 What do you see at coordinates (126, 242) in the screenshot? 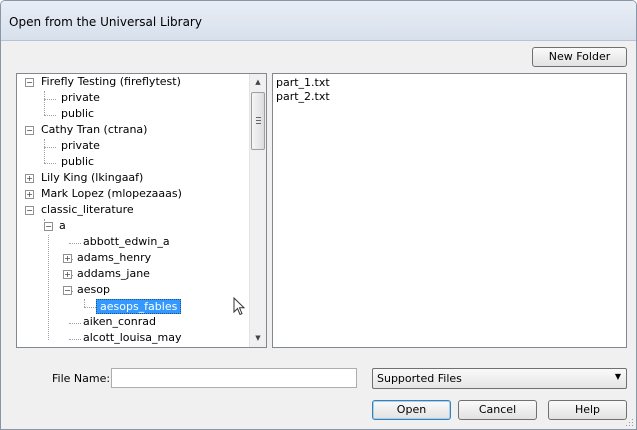
I see `tree-node: abbott_edwin_a` at bounding box center [126, 242].